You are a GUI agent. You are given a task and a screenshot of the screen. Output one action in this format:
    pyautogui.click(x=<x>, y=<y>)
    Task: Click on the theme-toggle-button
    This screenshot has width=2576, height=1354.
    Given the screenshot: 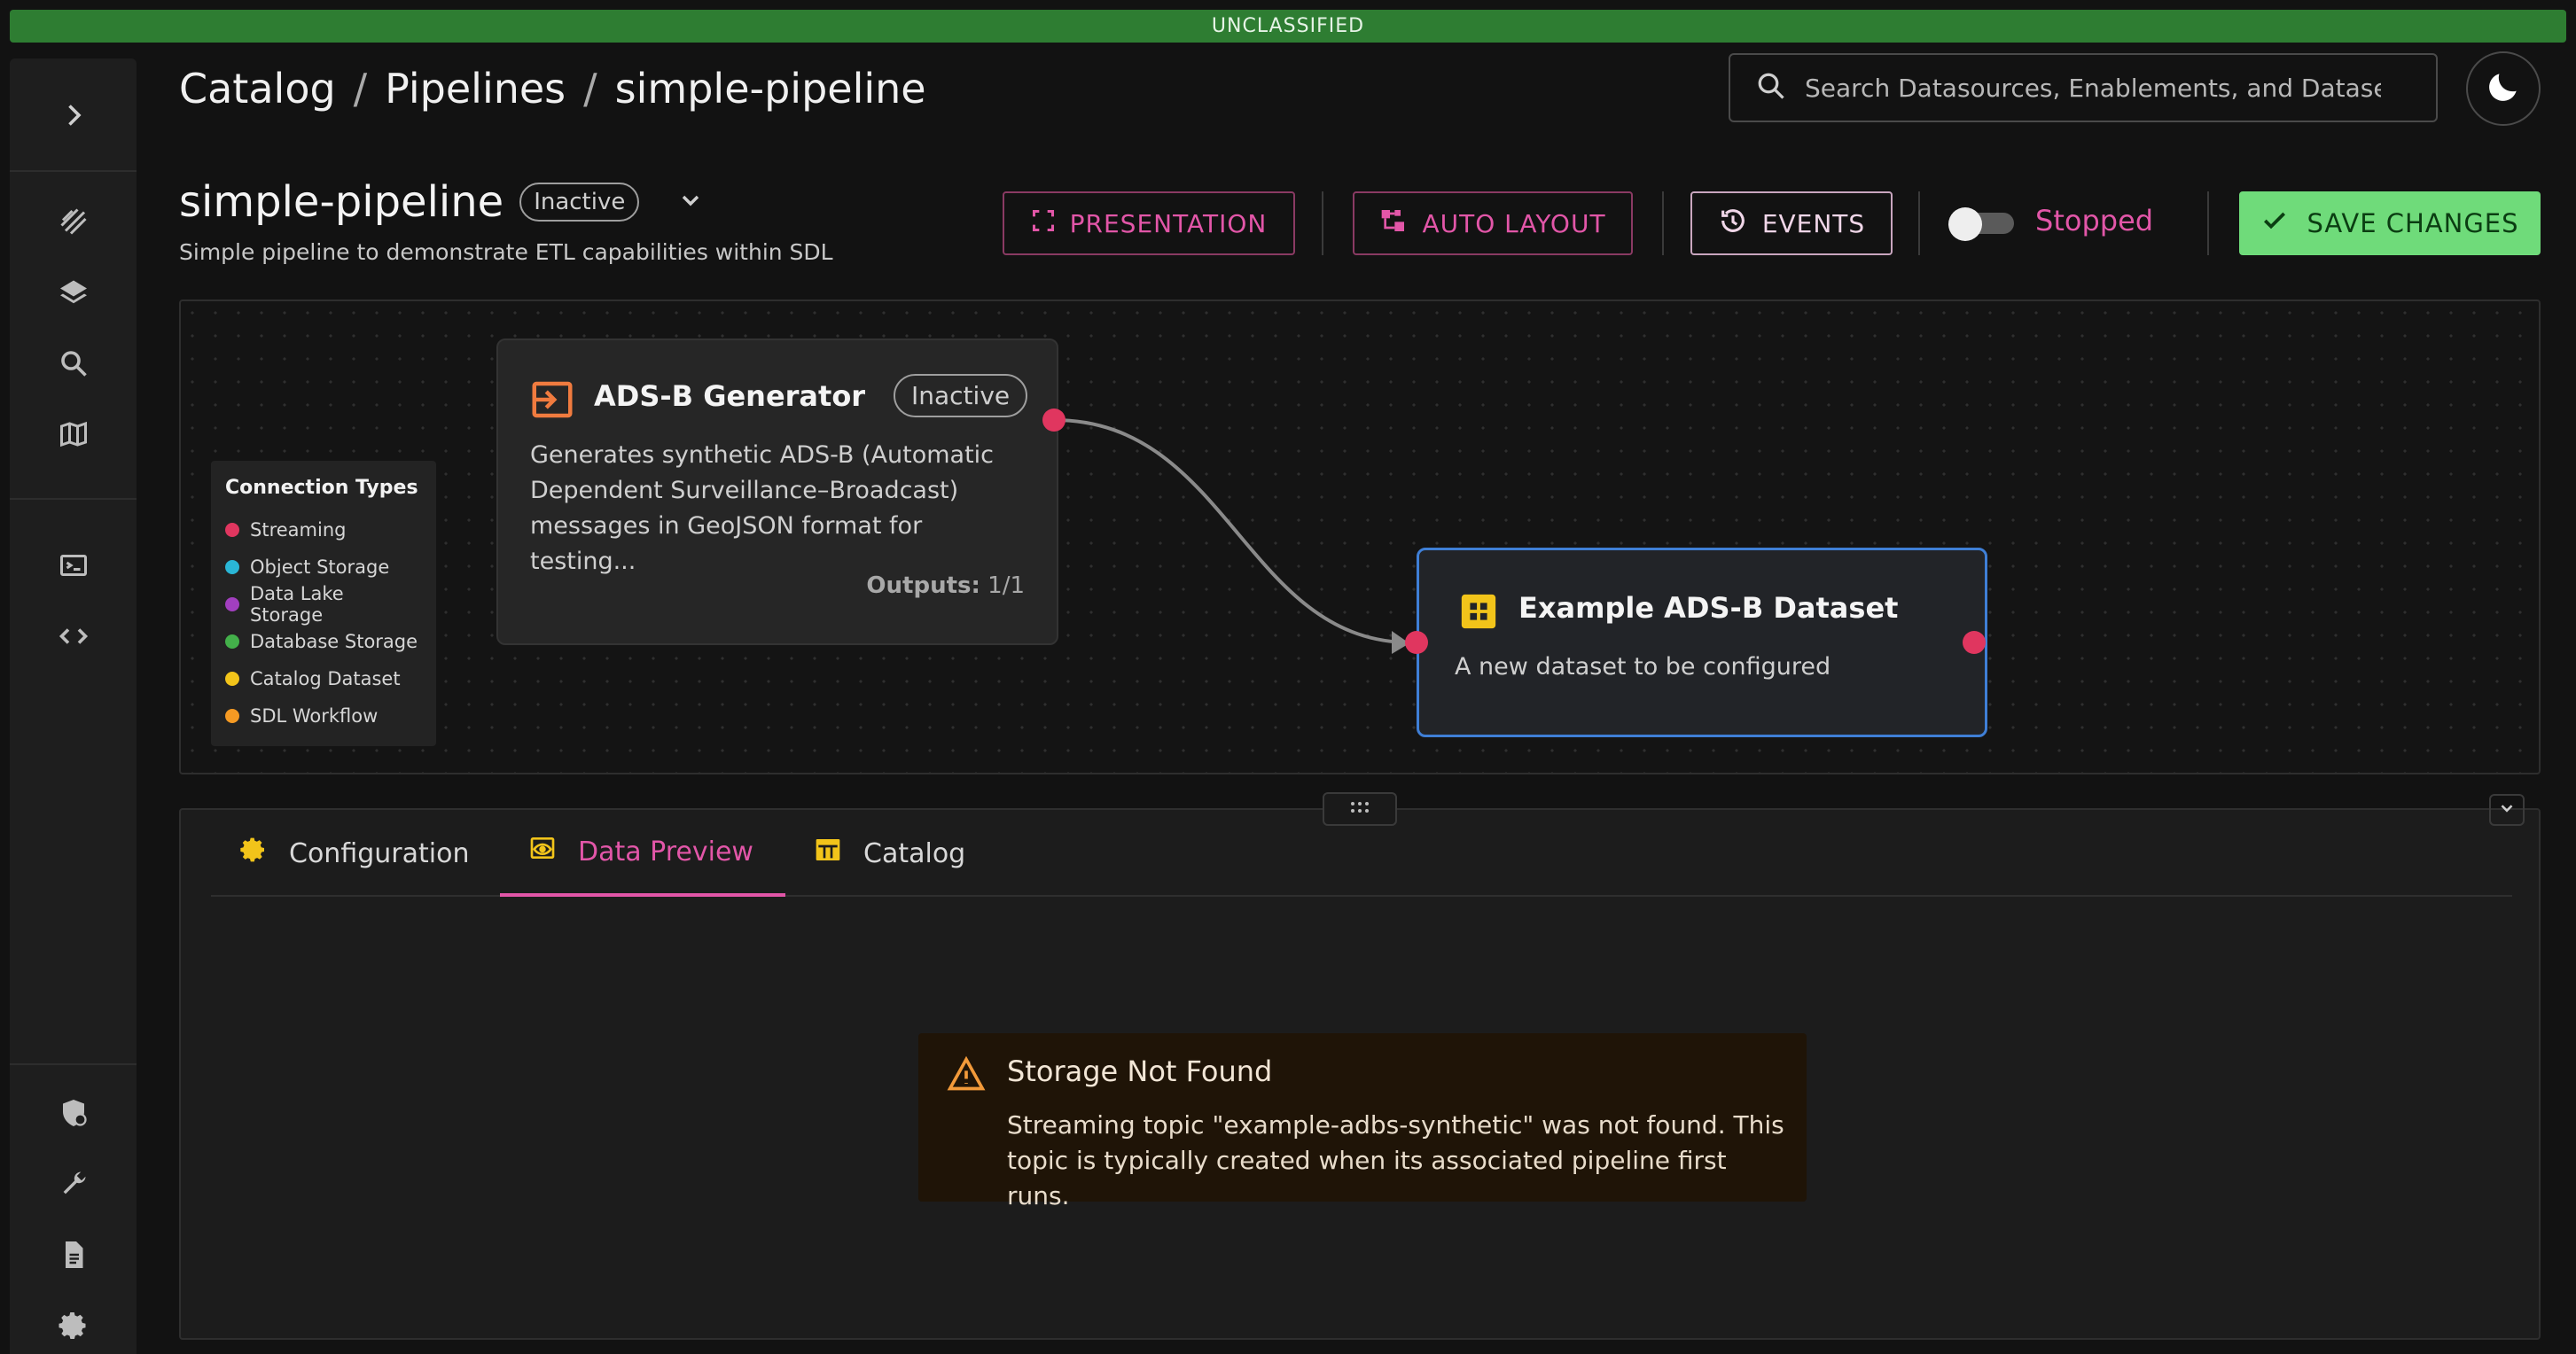 What is the action you would take?
    pyautogui.click(x=2503, y=89)
    